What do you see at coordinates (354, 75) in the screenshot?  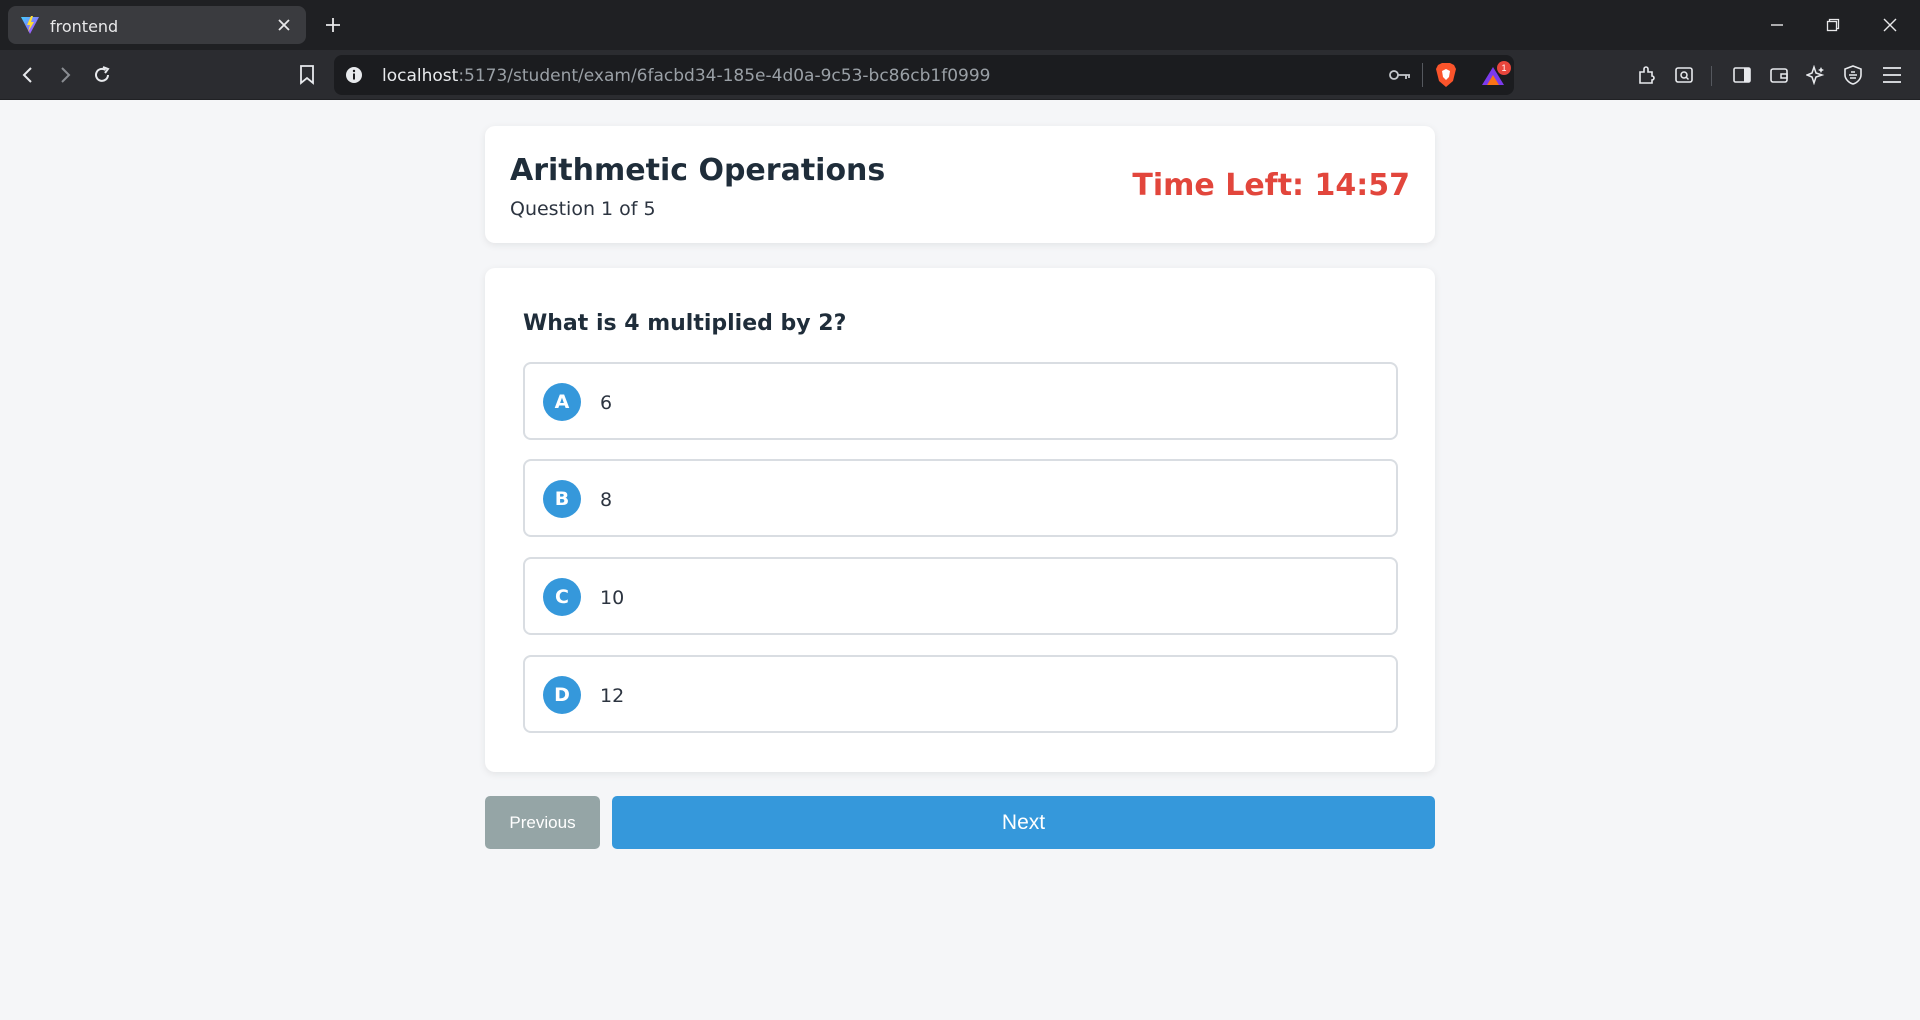 I see `site-info-icon` at bounding box center [354, 75].